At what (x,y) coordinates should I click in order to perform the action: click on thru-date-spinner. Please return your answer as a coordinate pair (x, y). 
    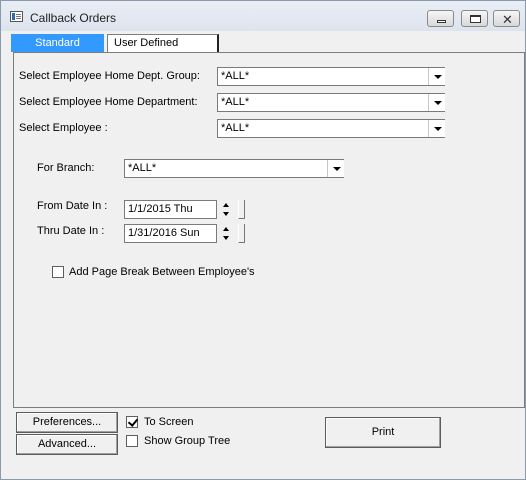
    Looking at the image, I should click on (226, 233).